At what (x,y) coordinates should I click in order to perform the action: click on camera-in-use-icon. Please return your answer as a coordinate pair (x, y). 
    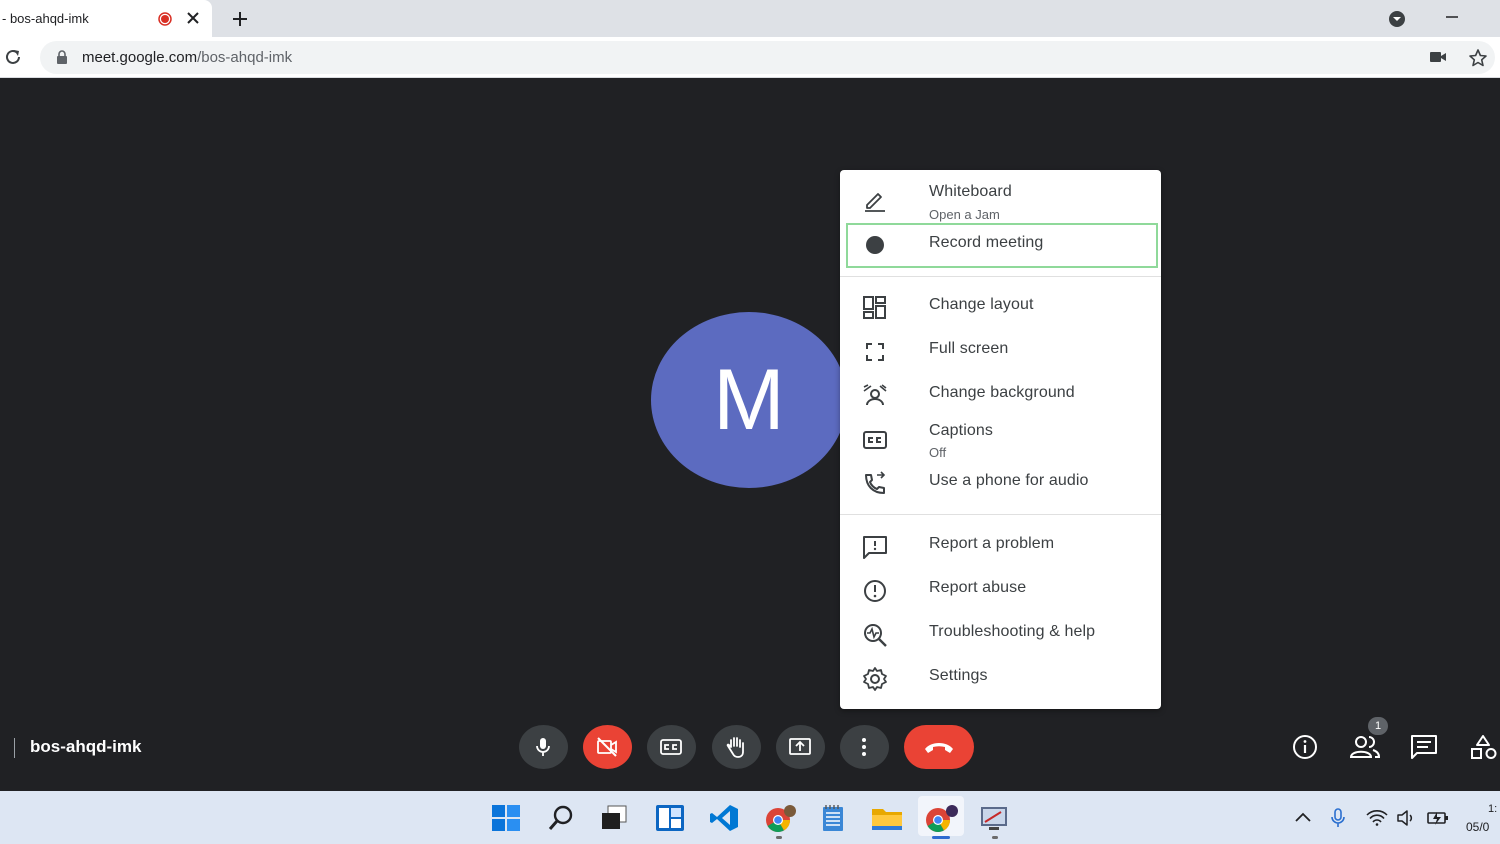
    Looking at the image, I should click on (1438, 57).